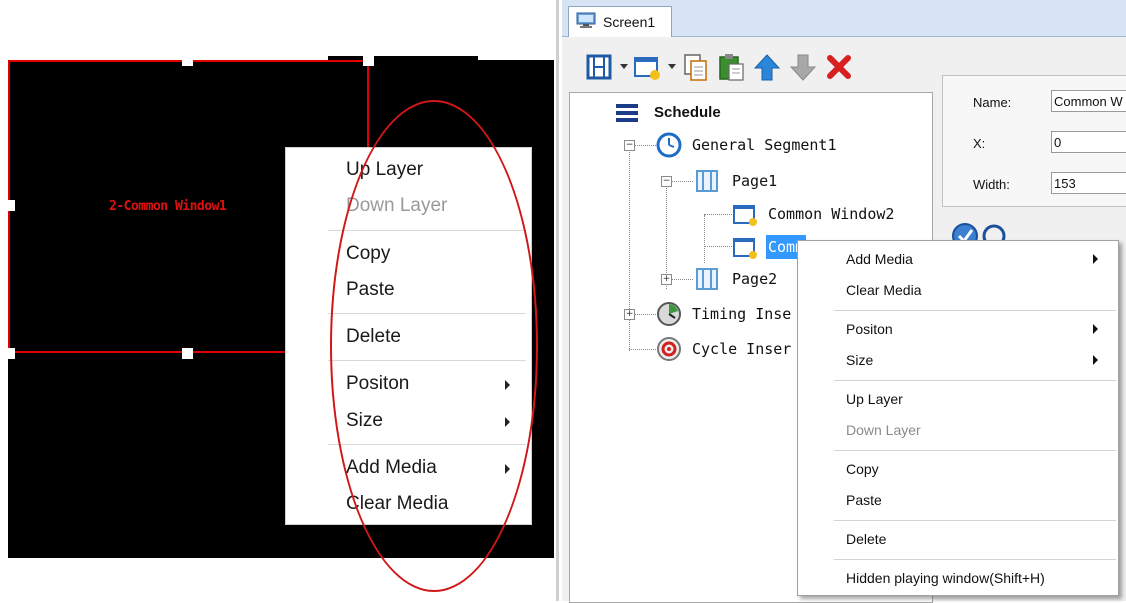  I want to click on move-down-button, so click(803, 67).